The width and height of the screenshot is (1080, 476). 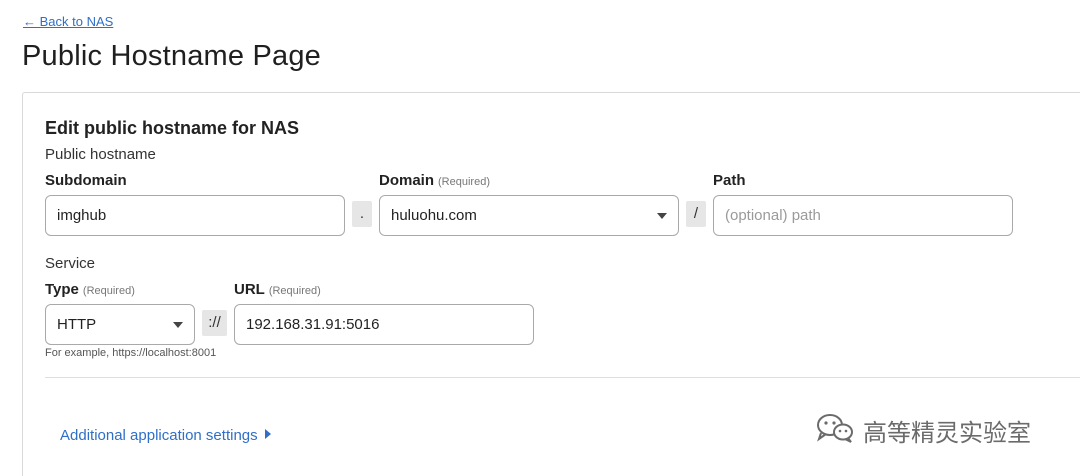 I want to click on domain-select: huluohu.com, so click(x=529, y=215).